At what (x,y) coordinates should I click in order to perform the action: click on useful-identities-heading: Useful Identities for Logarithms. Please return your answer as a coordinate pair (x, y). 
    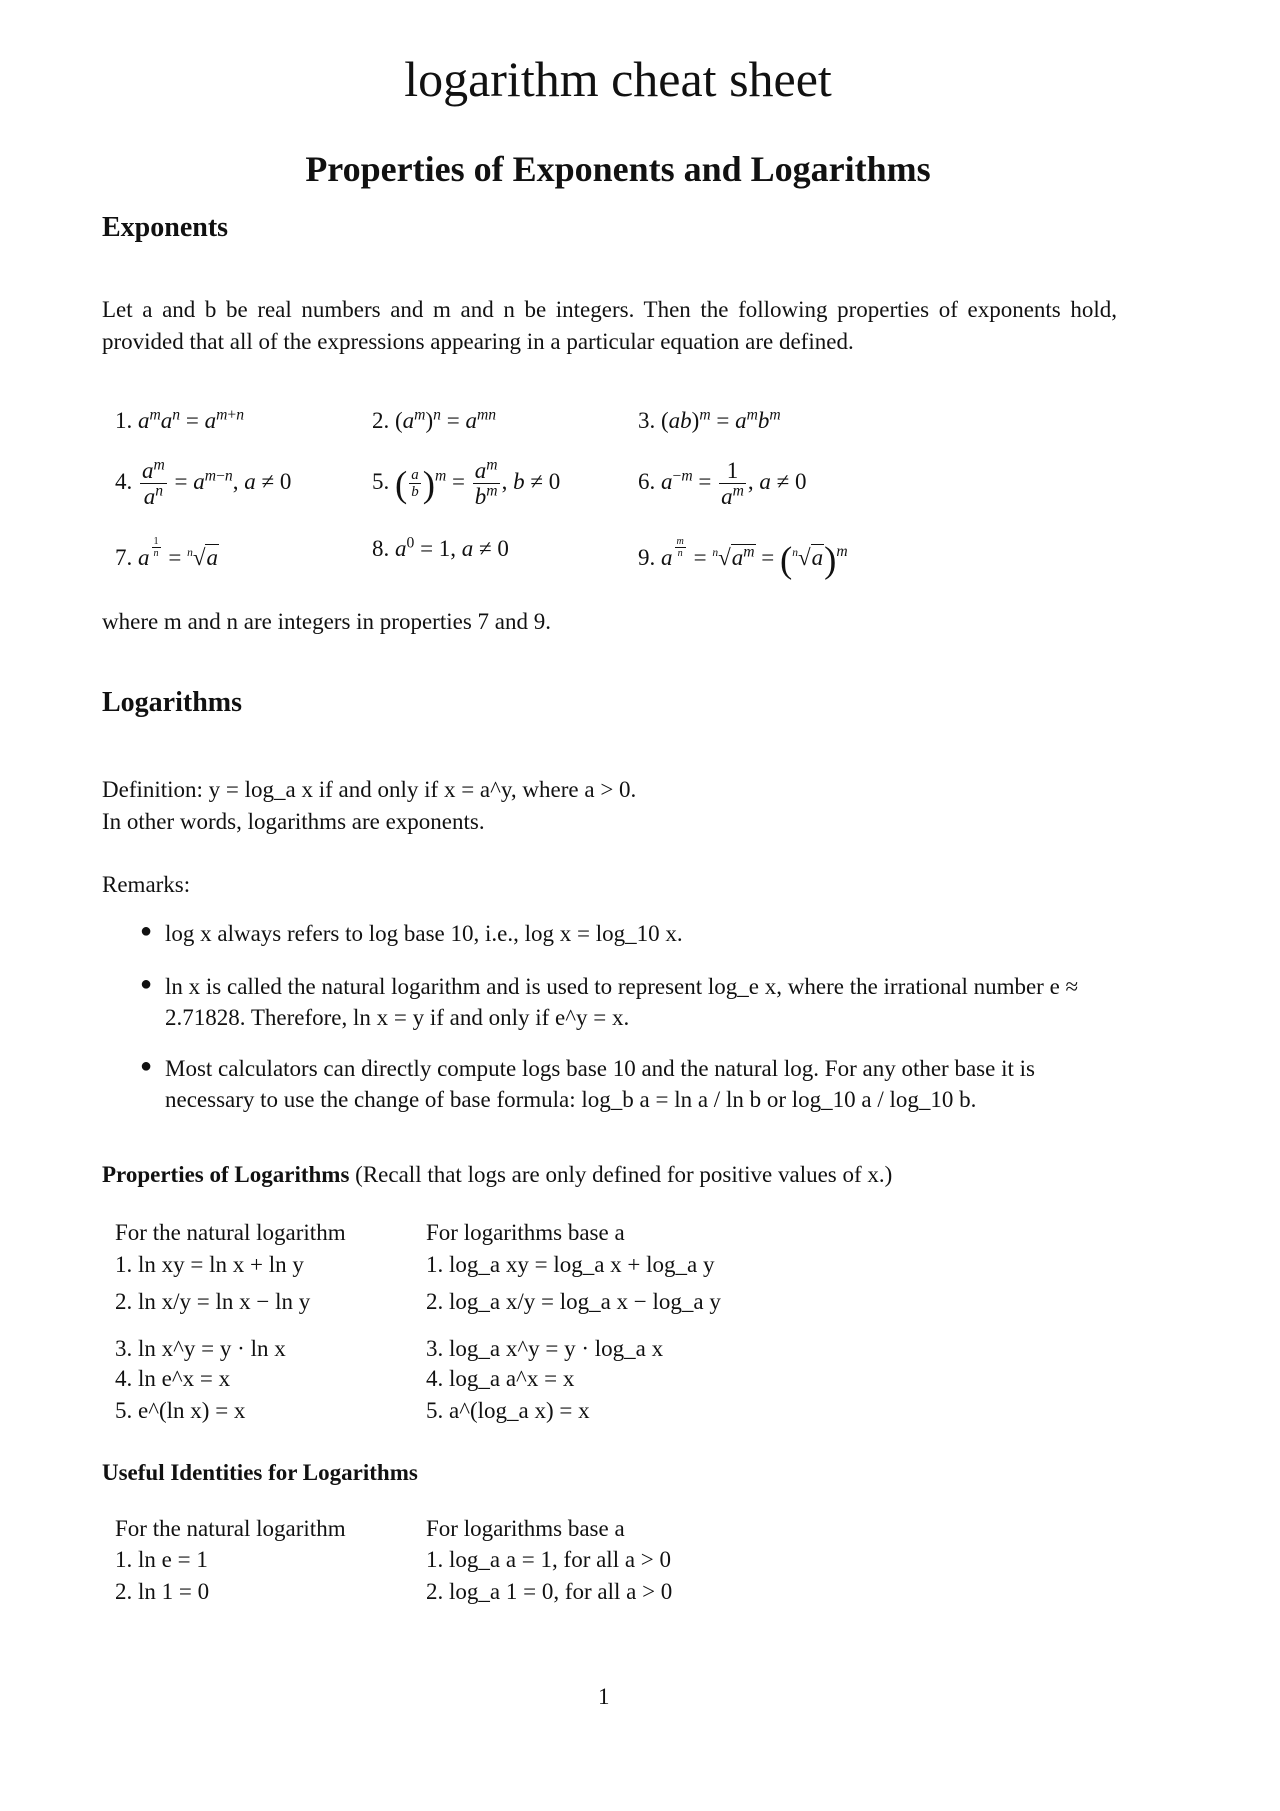
    Looking at the image, I should click on (260, 1472).